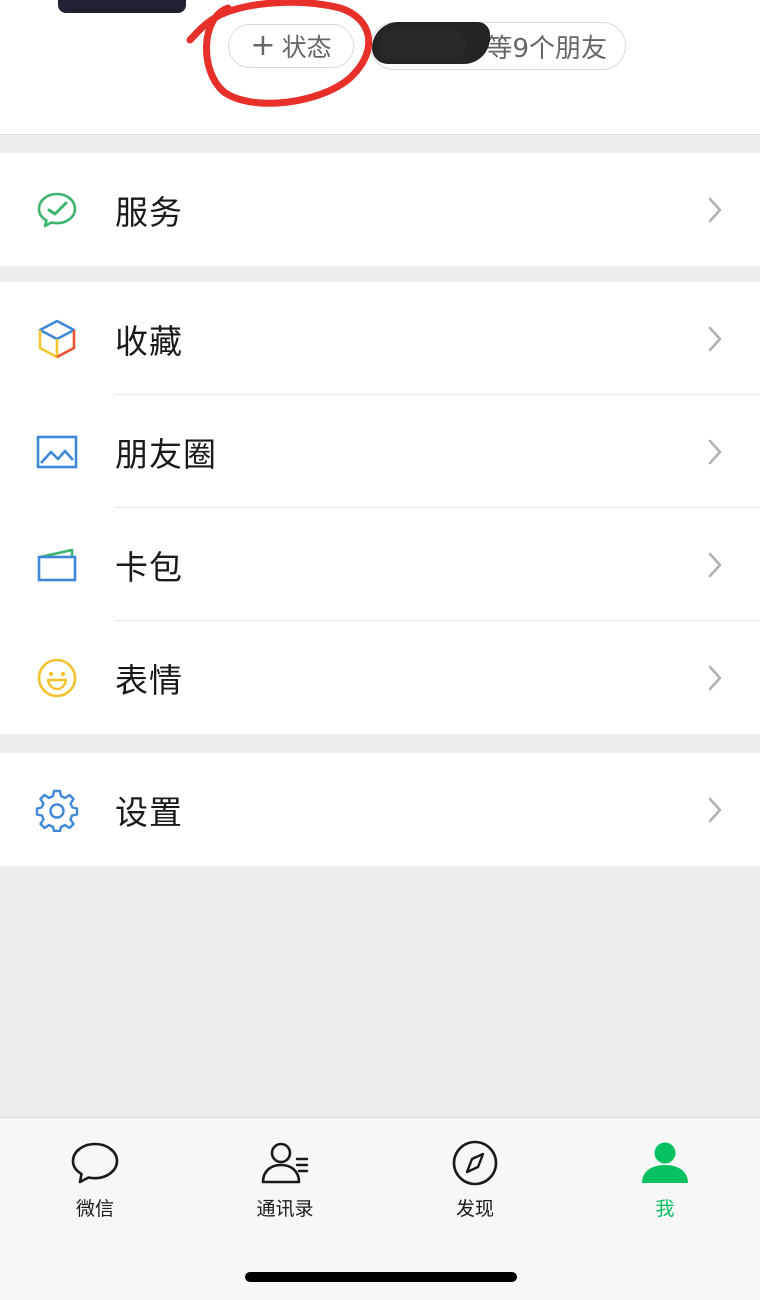  What do you see at coordinates (122, 6) in the screenshot?
I see `avatar` at bounding box center [122, 6].